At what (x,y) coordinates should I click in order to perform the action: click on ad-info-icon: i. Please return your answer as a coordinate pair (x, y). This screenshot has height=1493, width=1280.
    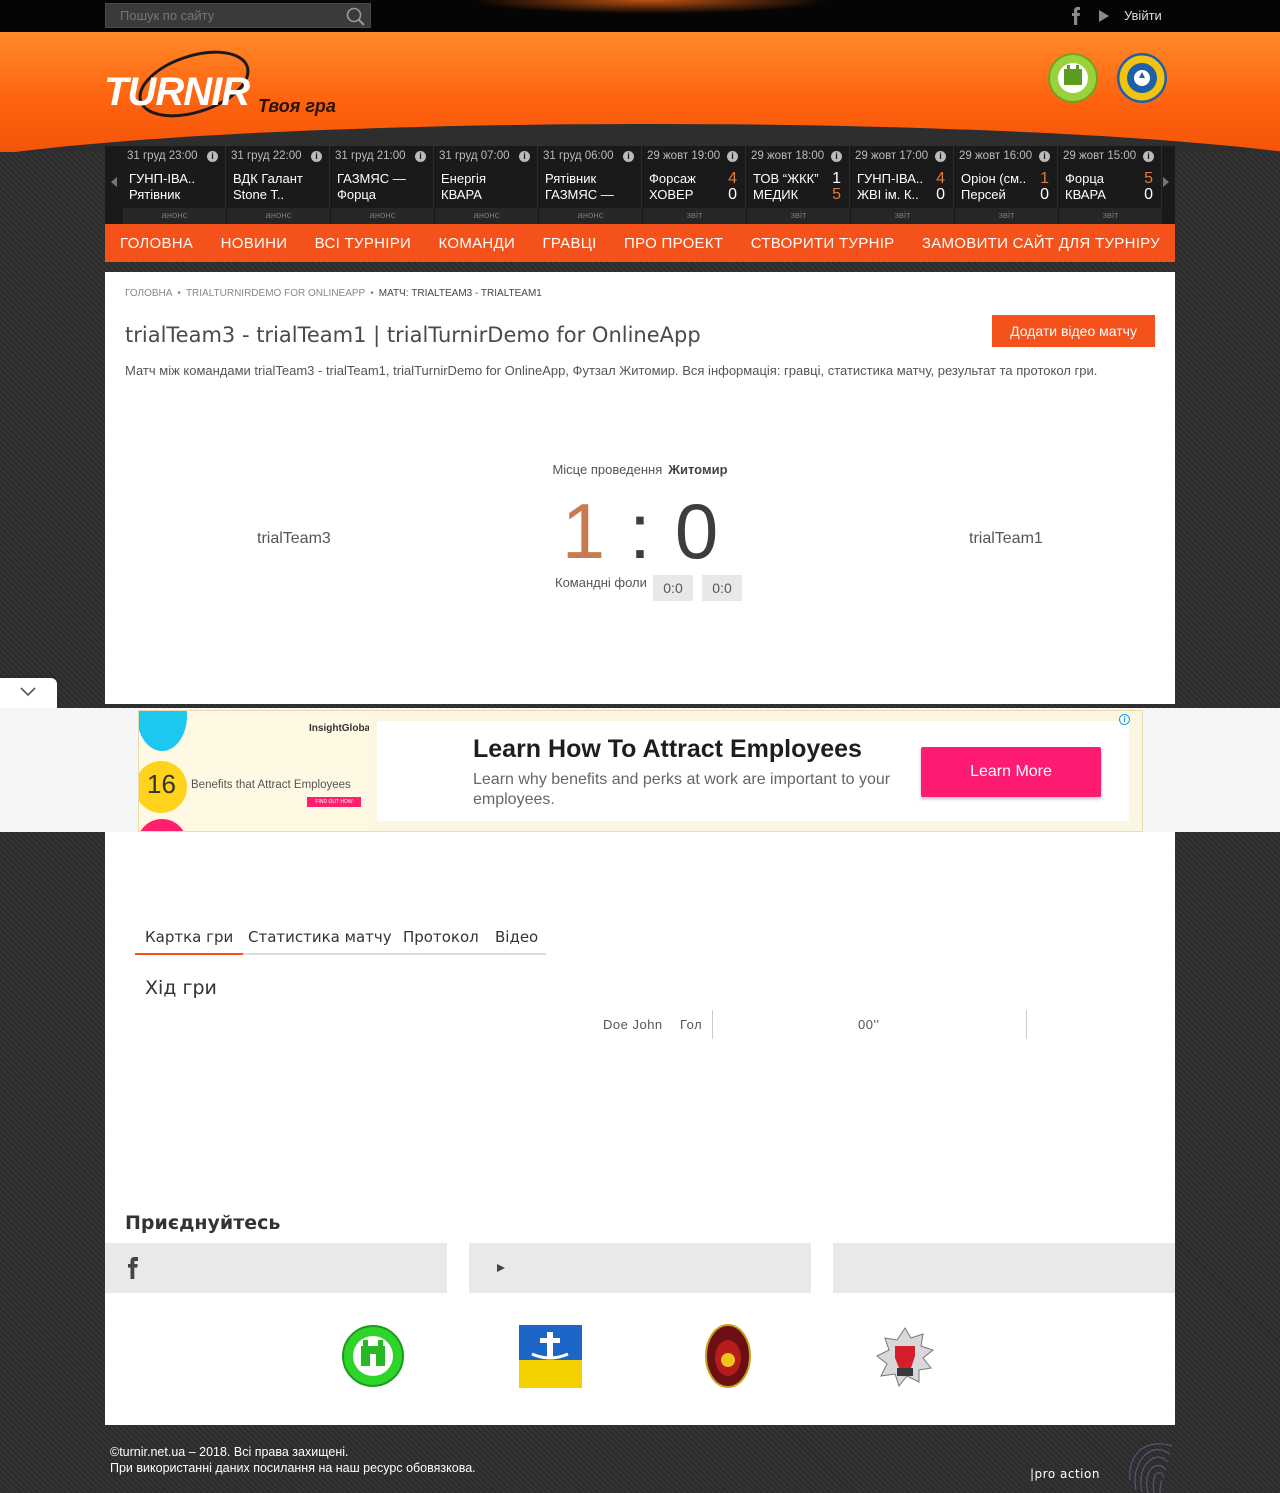
    Looking at the image, I should click on (1124, 719).